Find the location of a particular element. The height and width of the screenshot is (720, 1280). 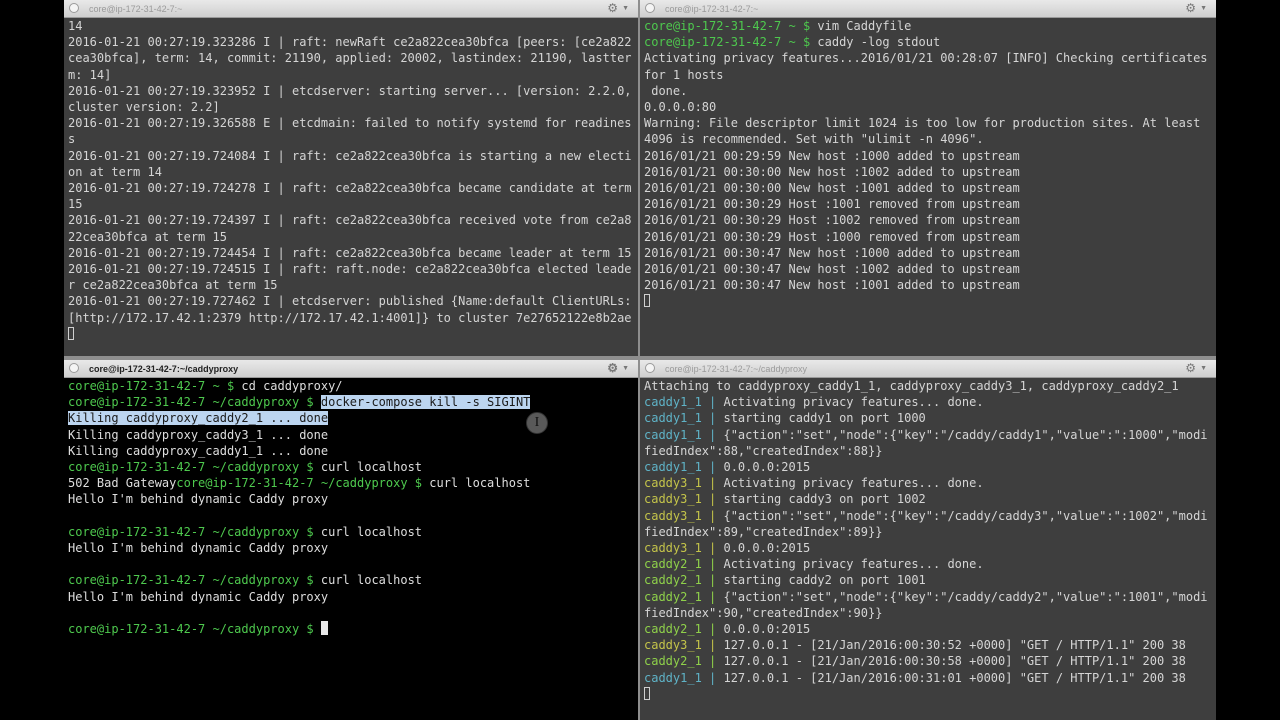

line-text: 0.0.0.0:80 is located at coordinates (680, 107).